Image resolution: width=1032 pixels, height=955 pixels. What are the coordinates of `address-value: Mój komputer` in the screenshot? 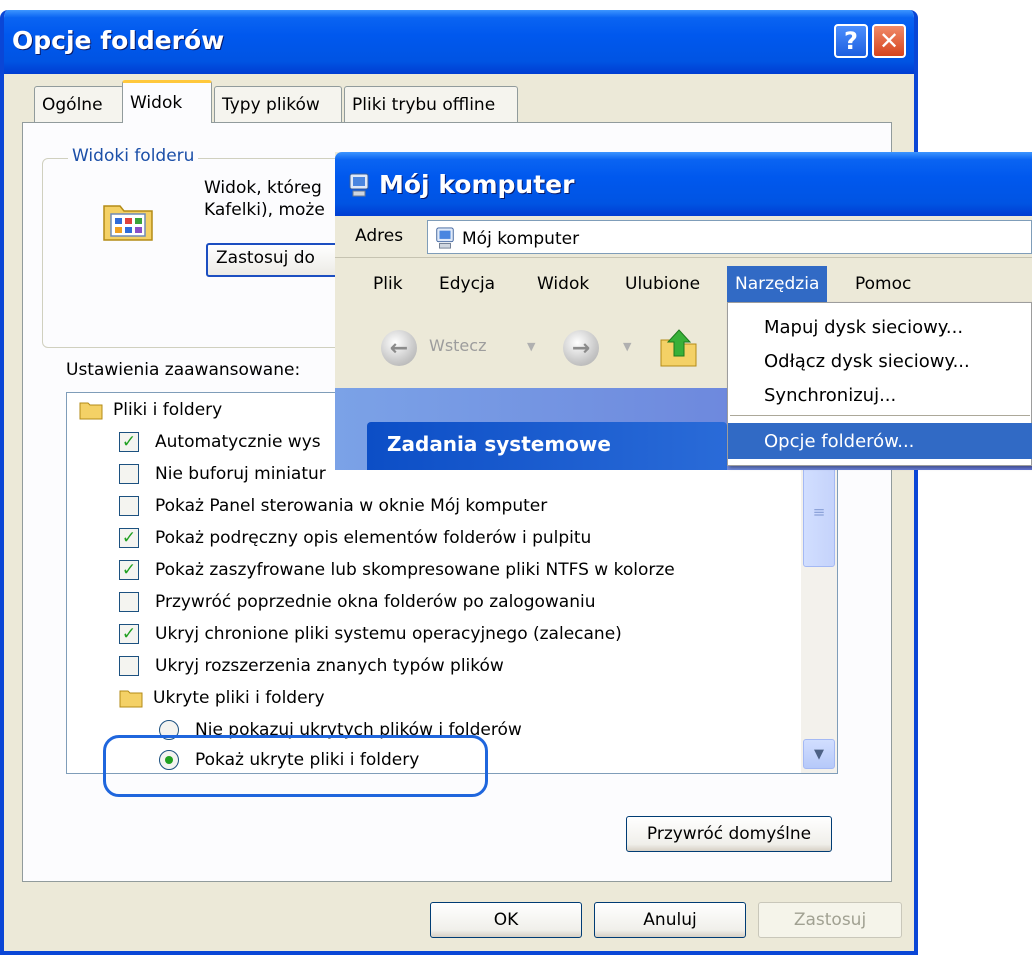 It's located at (521, 239).